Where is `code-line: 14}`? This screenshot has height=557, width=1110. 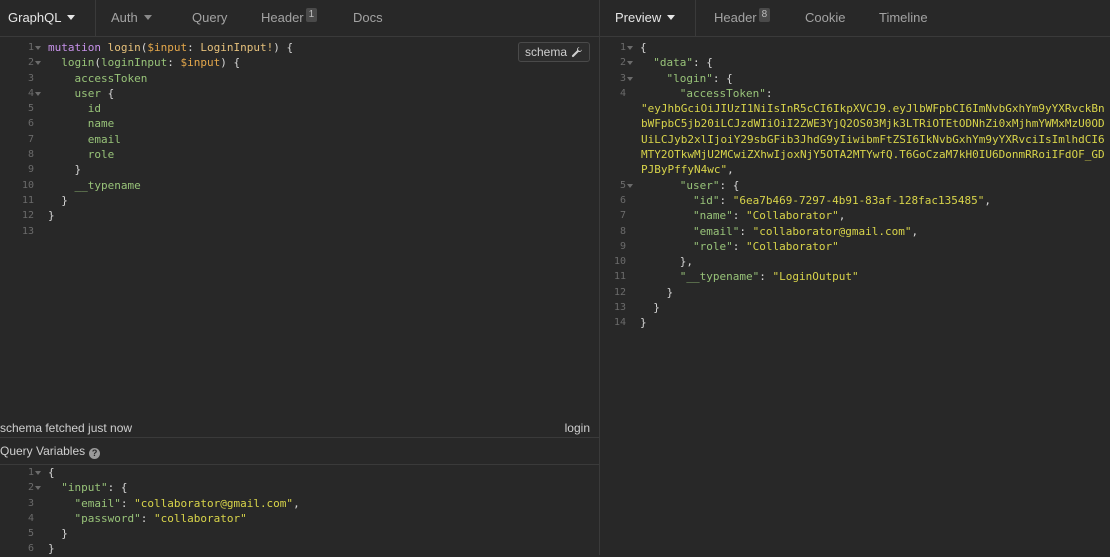 code-line: 14} is located at coordinates (855, 322).